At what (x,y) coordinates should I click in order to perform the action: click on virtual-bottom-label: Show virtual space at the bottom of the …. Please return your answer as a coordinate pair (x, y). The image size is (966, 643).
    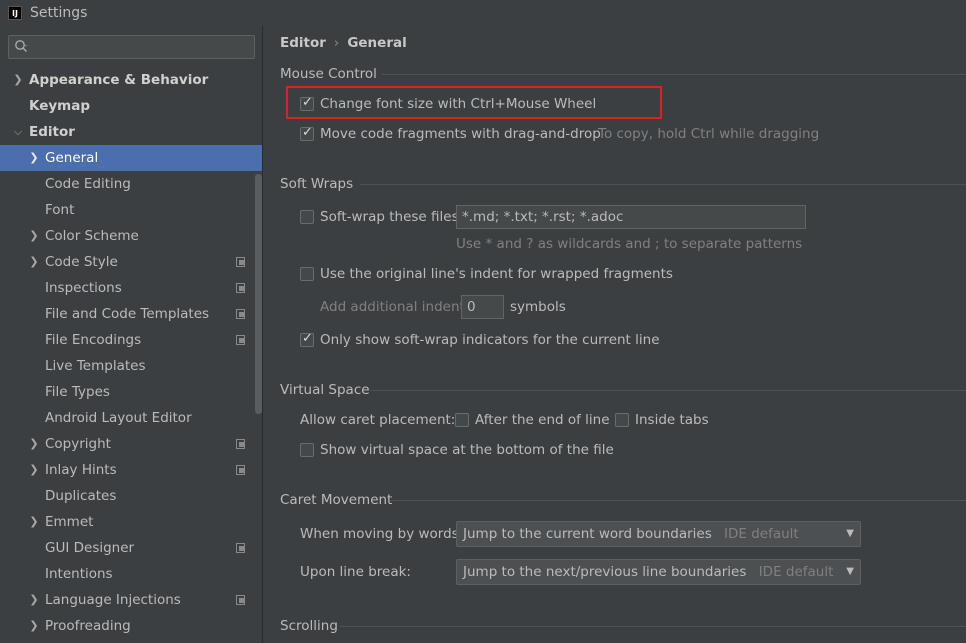
    Looking at the image, I should click on (467, 450).